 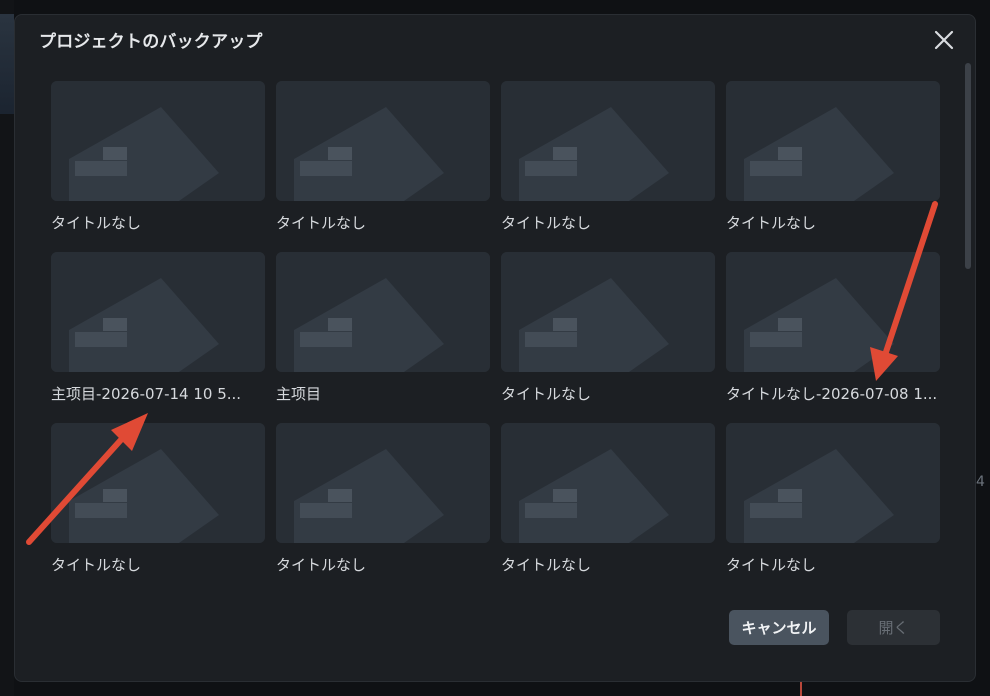 What do you see at coordinates (980, 482) in the screenshot?
I see `background-digit: 4` at bounding box center [980, 482].